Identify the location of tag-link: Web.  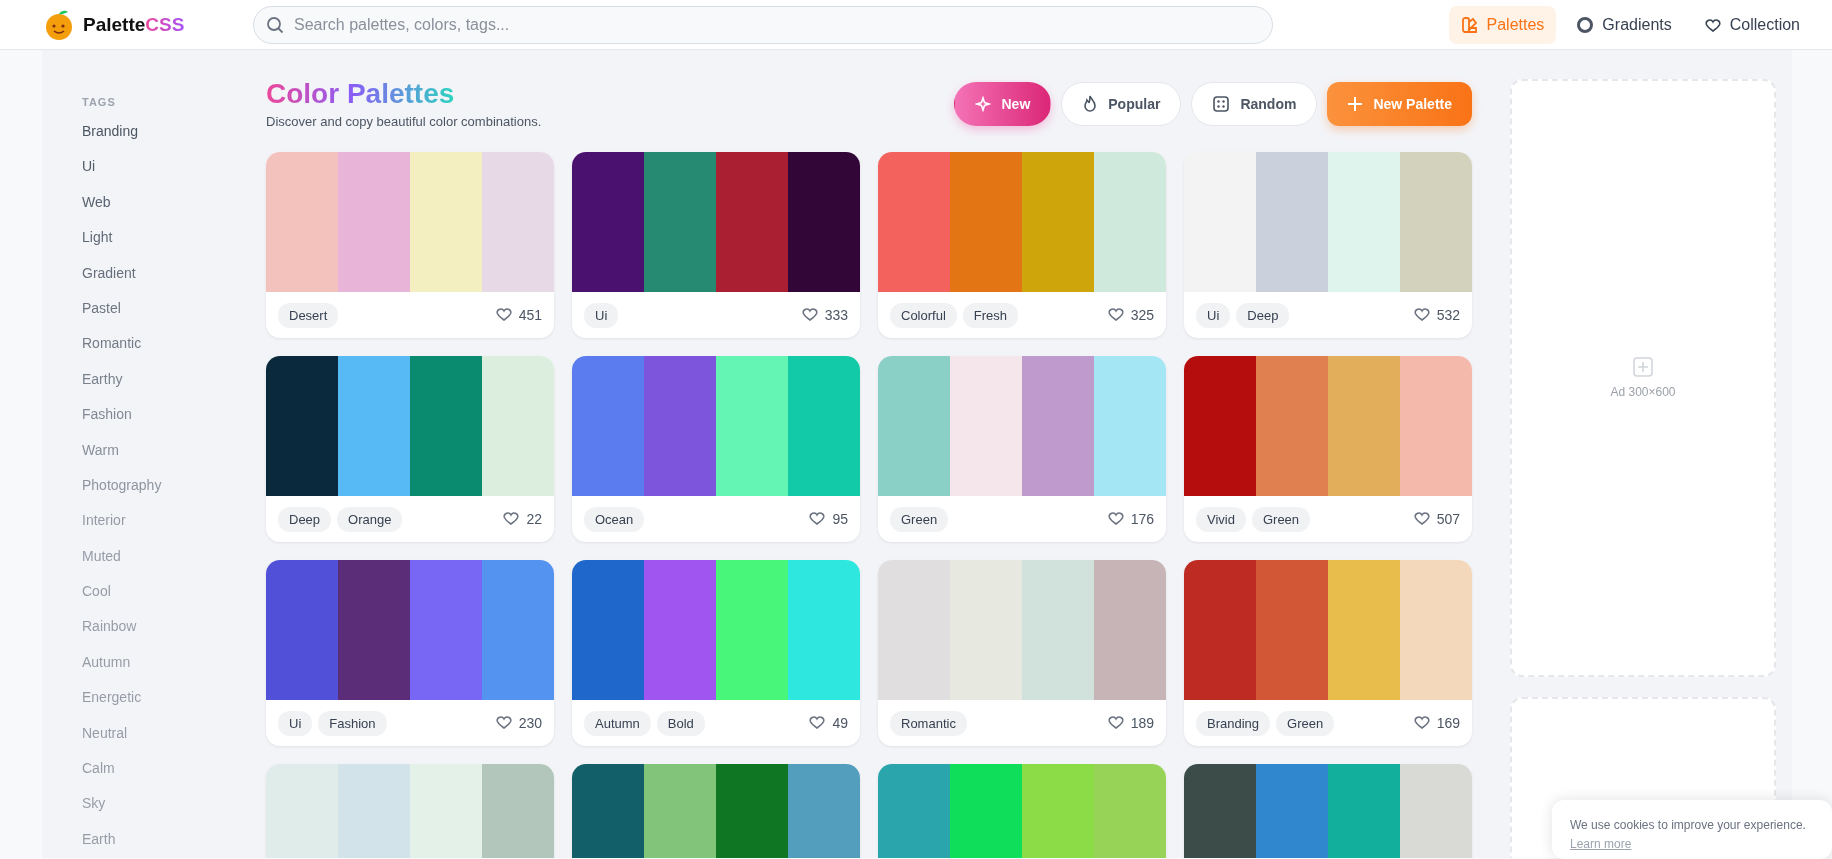
(96, 212).